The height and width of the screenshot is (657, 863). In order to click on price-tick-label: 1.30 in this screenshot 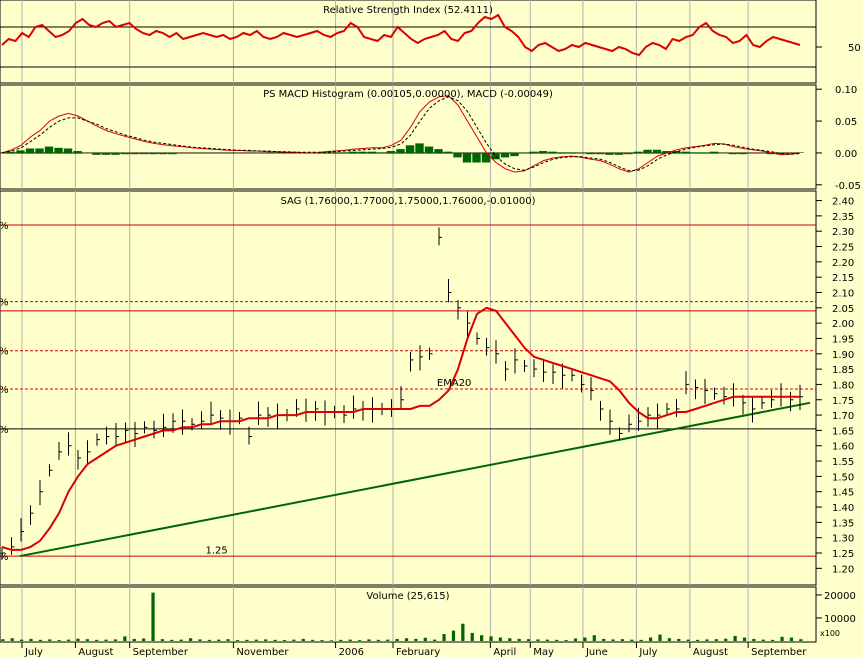, I will do `click(843, 539)`.